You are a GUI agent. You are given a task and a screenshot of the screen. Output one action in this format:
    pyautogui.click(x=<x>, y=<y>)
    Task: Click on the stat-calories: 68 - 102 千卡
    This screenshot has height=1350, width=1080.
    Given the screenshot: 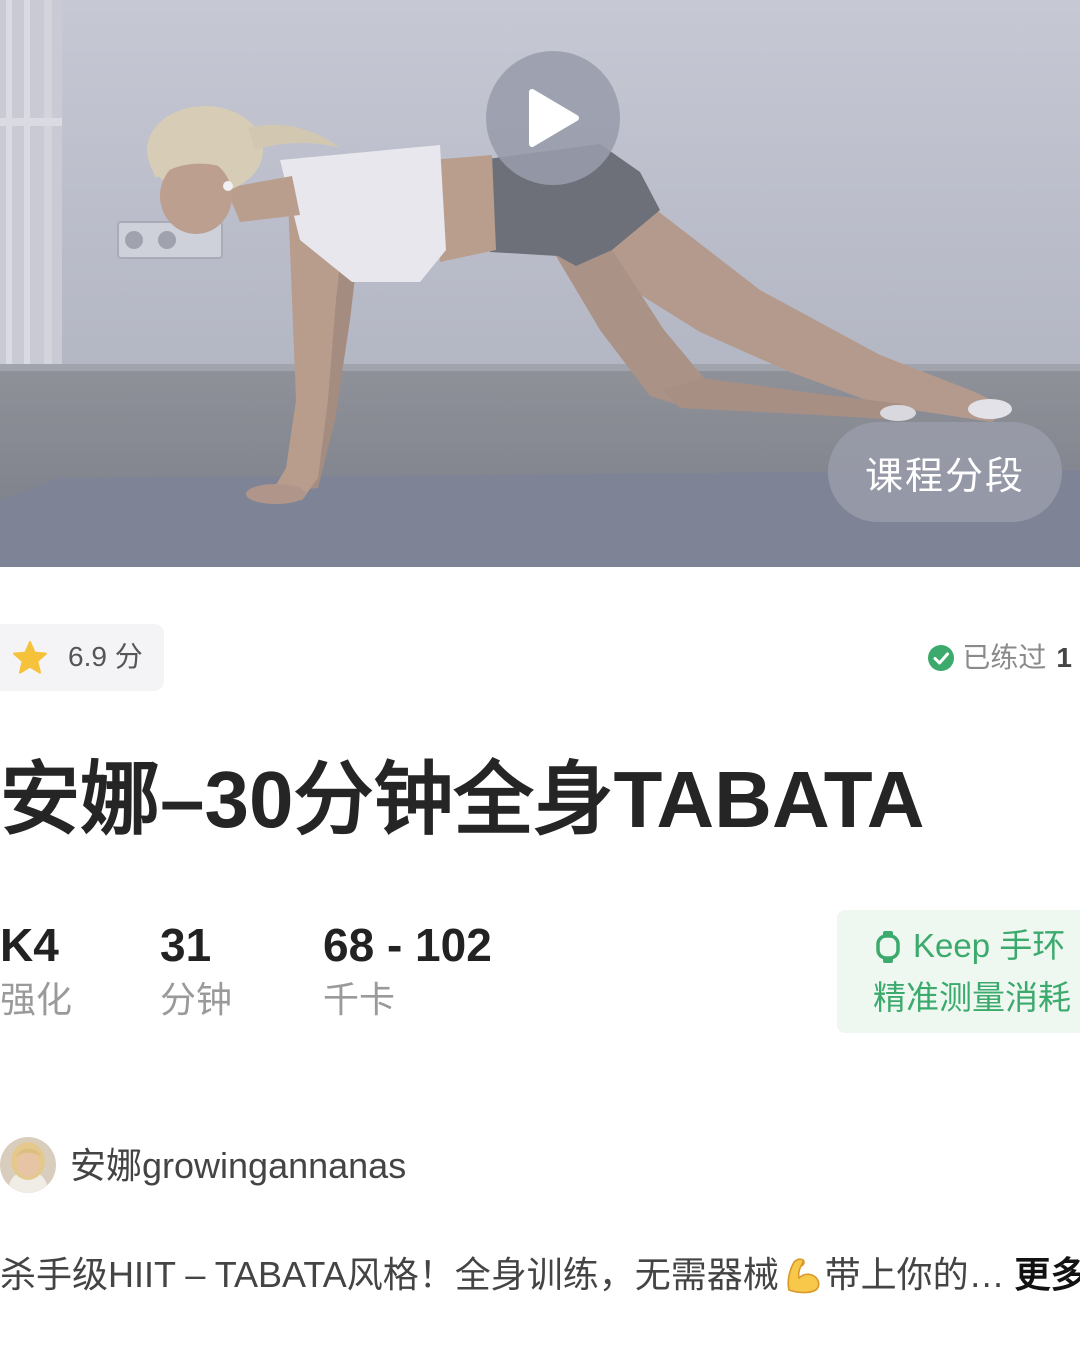 What is the action you would take?
    pyautogui.click(x=407, y=969)
    